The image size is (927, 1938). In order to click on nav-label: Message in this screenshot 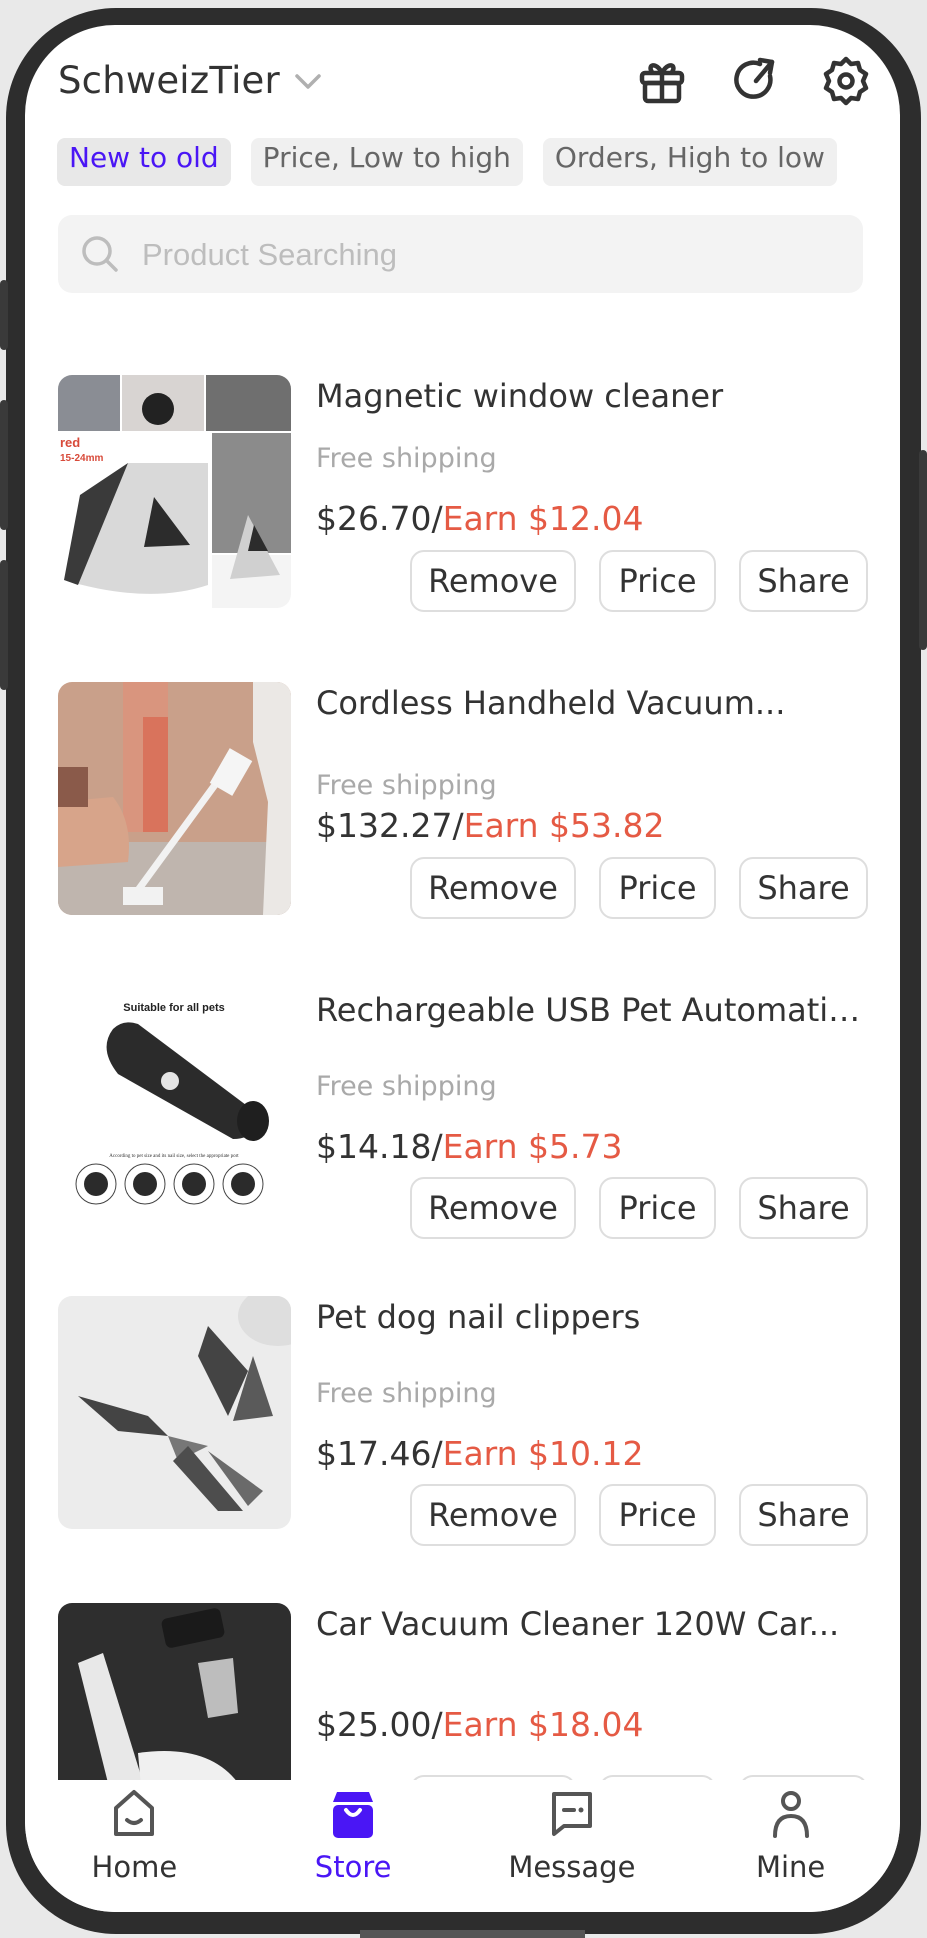, I will do `click(572, 1867)`.